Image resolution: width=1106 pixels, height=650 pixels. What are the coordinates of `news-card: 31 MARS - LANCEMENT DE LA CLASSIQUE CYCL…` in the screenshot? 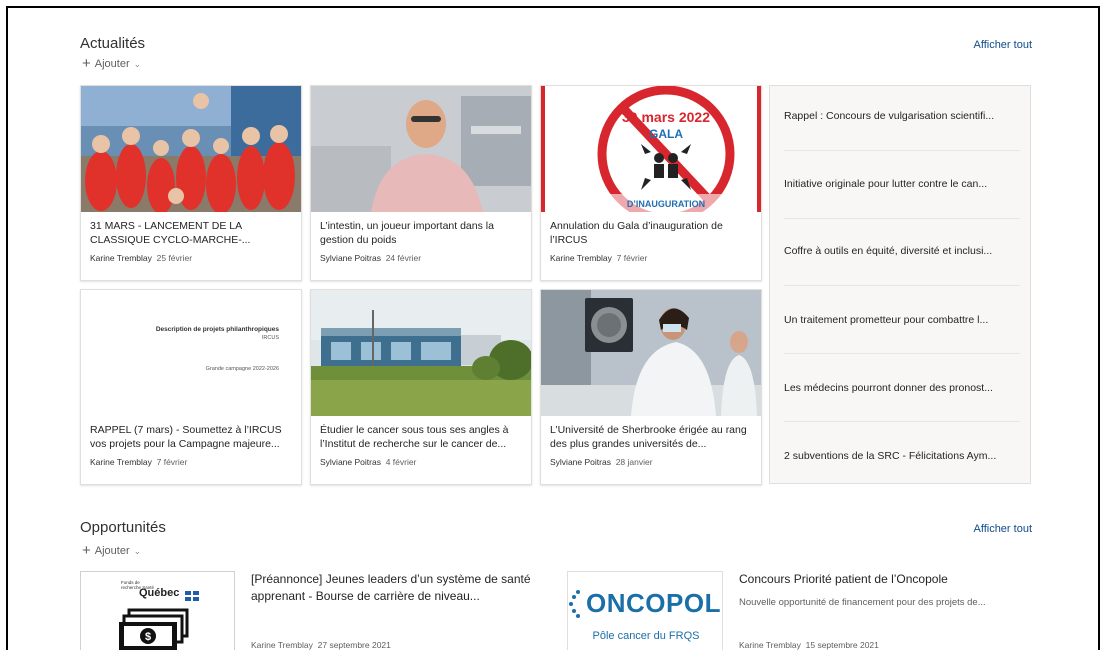 It's located at (191, 183).